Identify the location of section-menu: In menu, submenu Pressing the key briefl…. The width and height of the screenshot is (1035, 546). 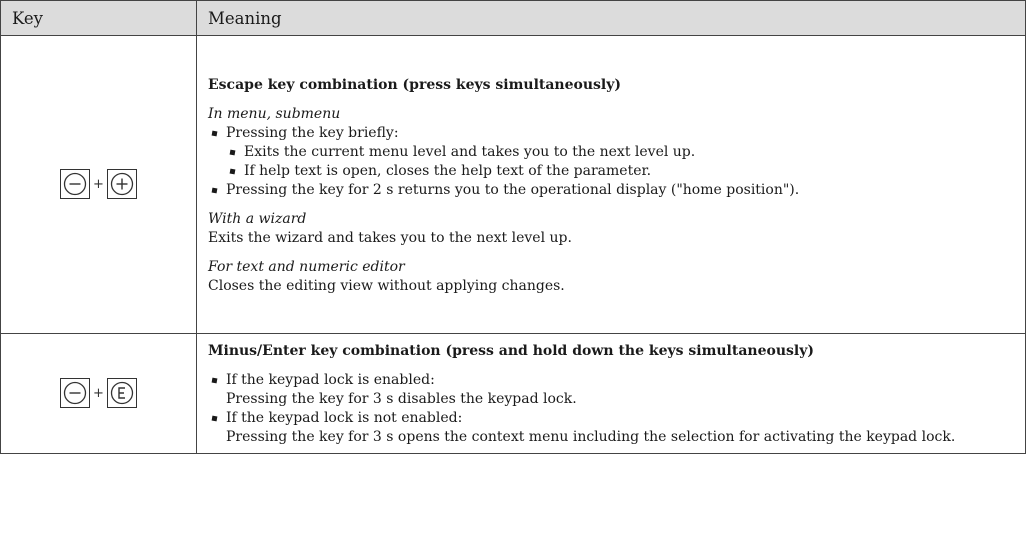
(610, 152).